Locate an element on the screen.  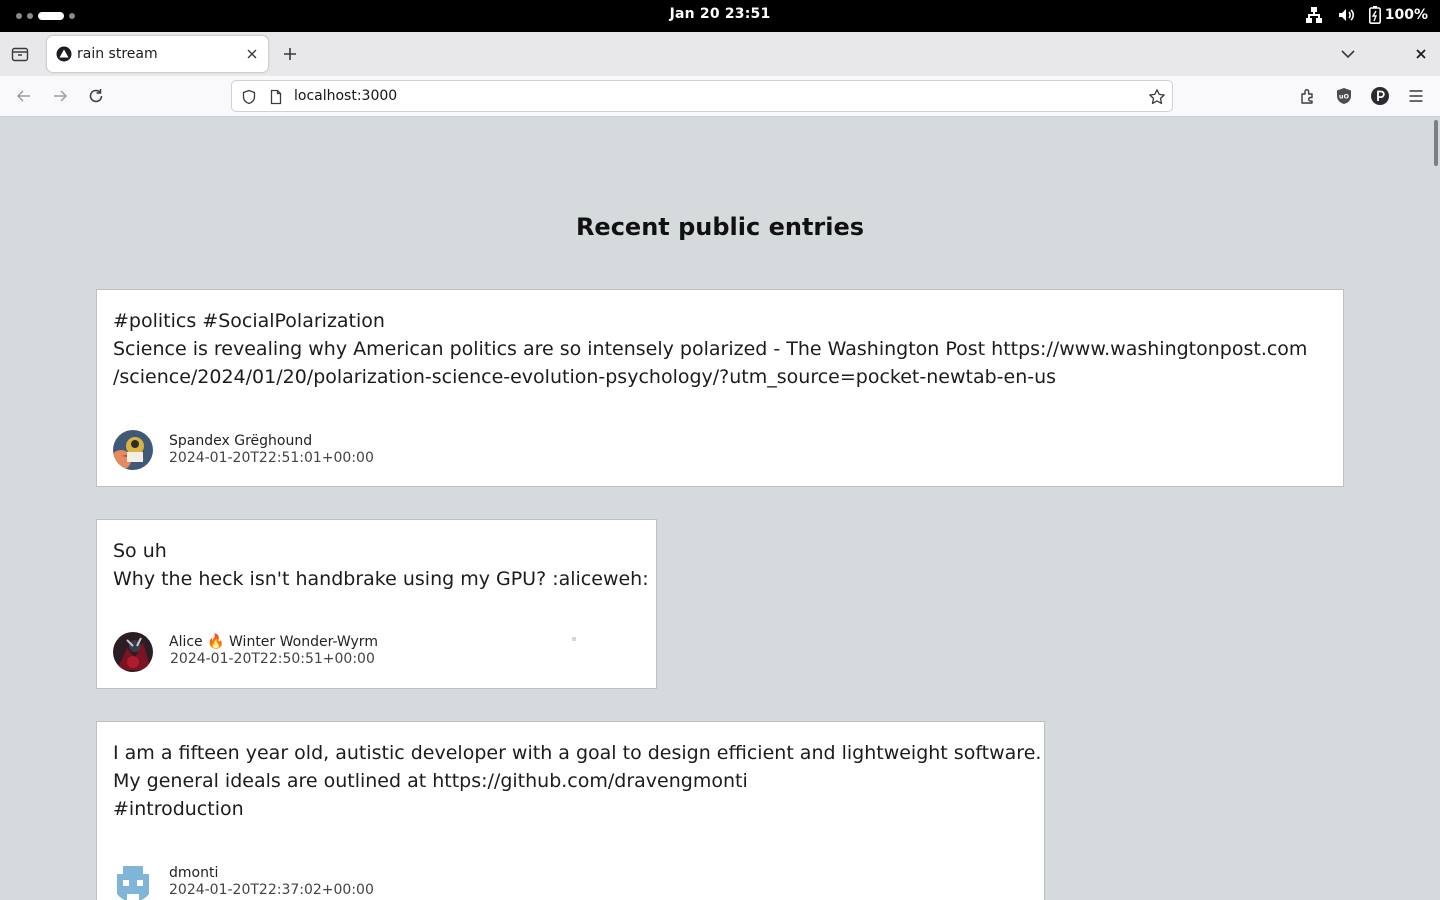
forward-icon is located at coordinates (60, 96).